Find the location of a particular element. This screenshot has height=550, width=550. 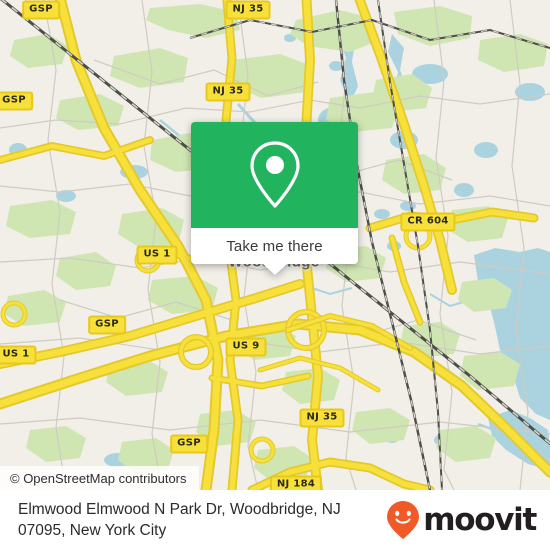

map-attribution: © OpenStreetMap contributors is located at coordinates (99, 478).